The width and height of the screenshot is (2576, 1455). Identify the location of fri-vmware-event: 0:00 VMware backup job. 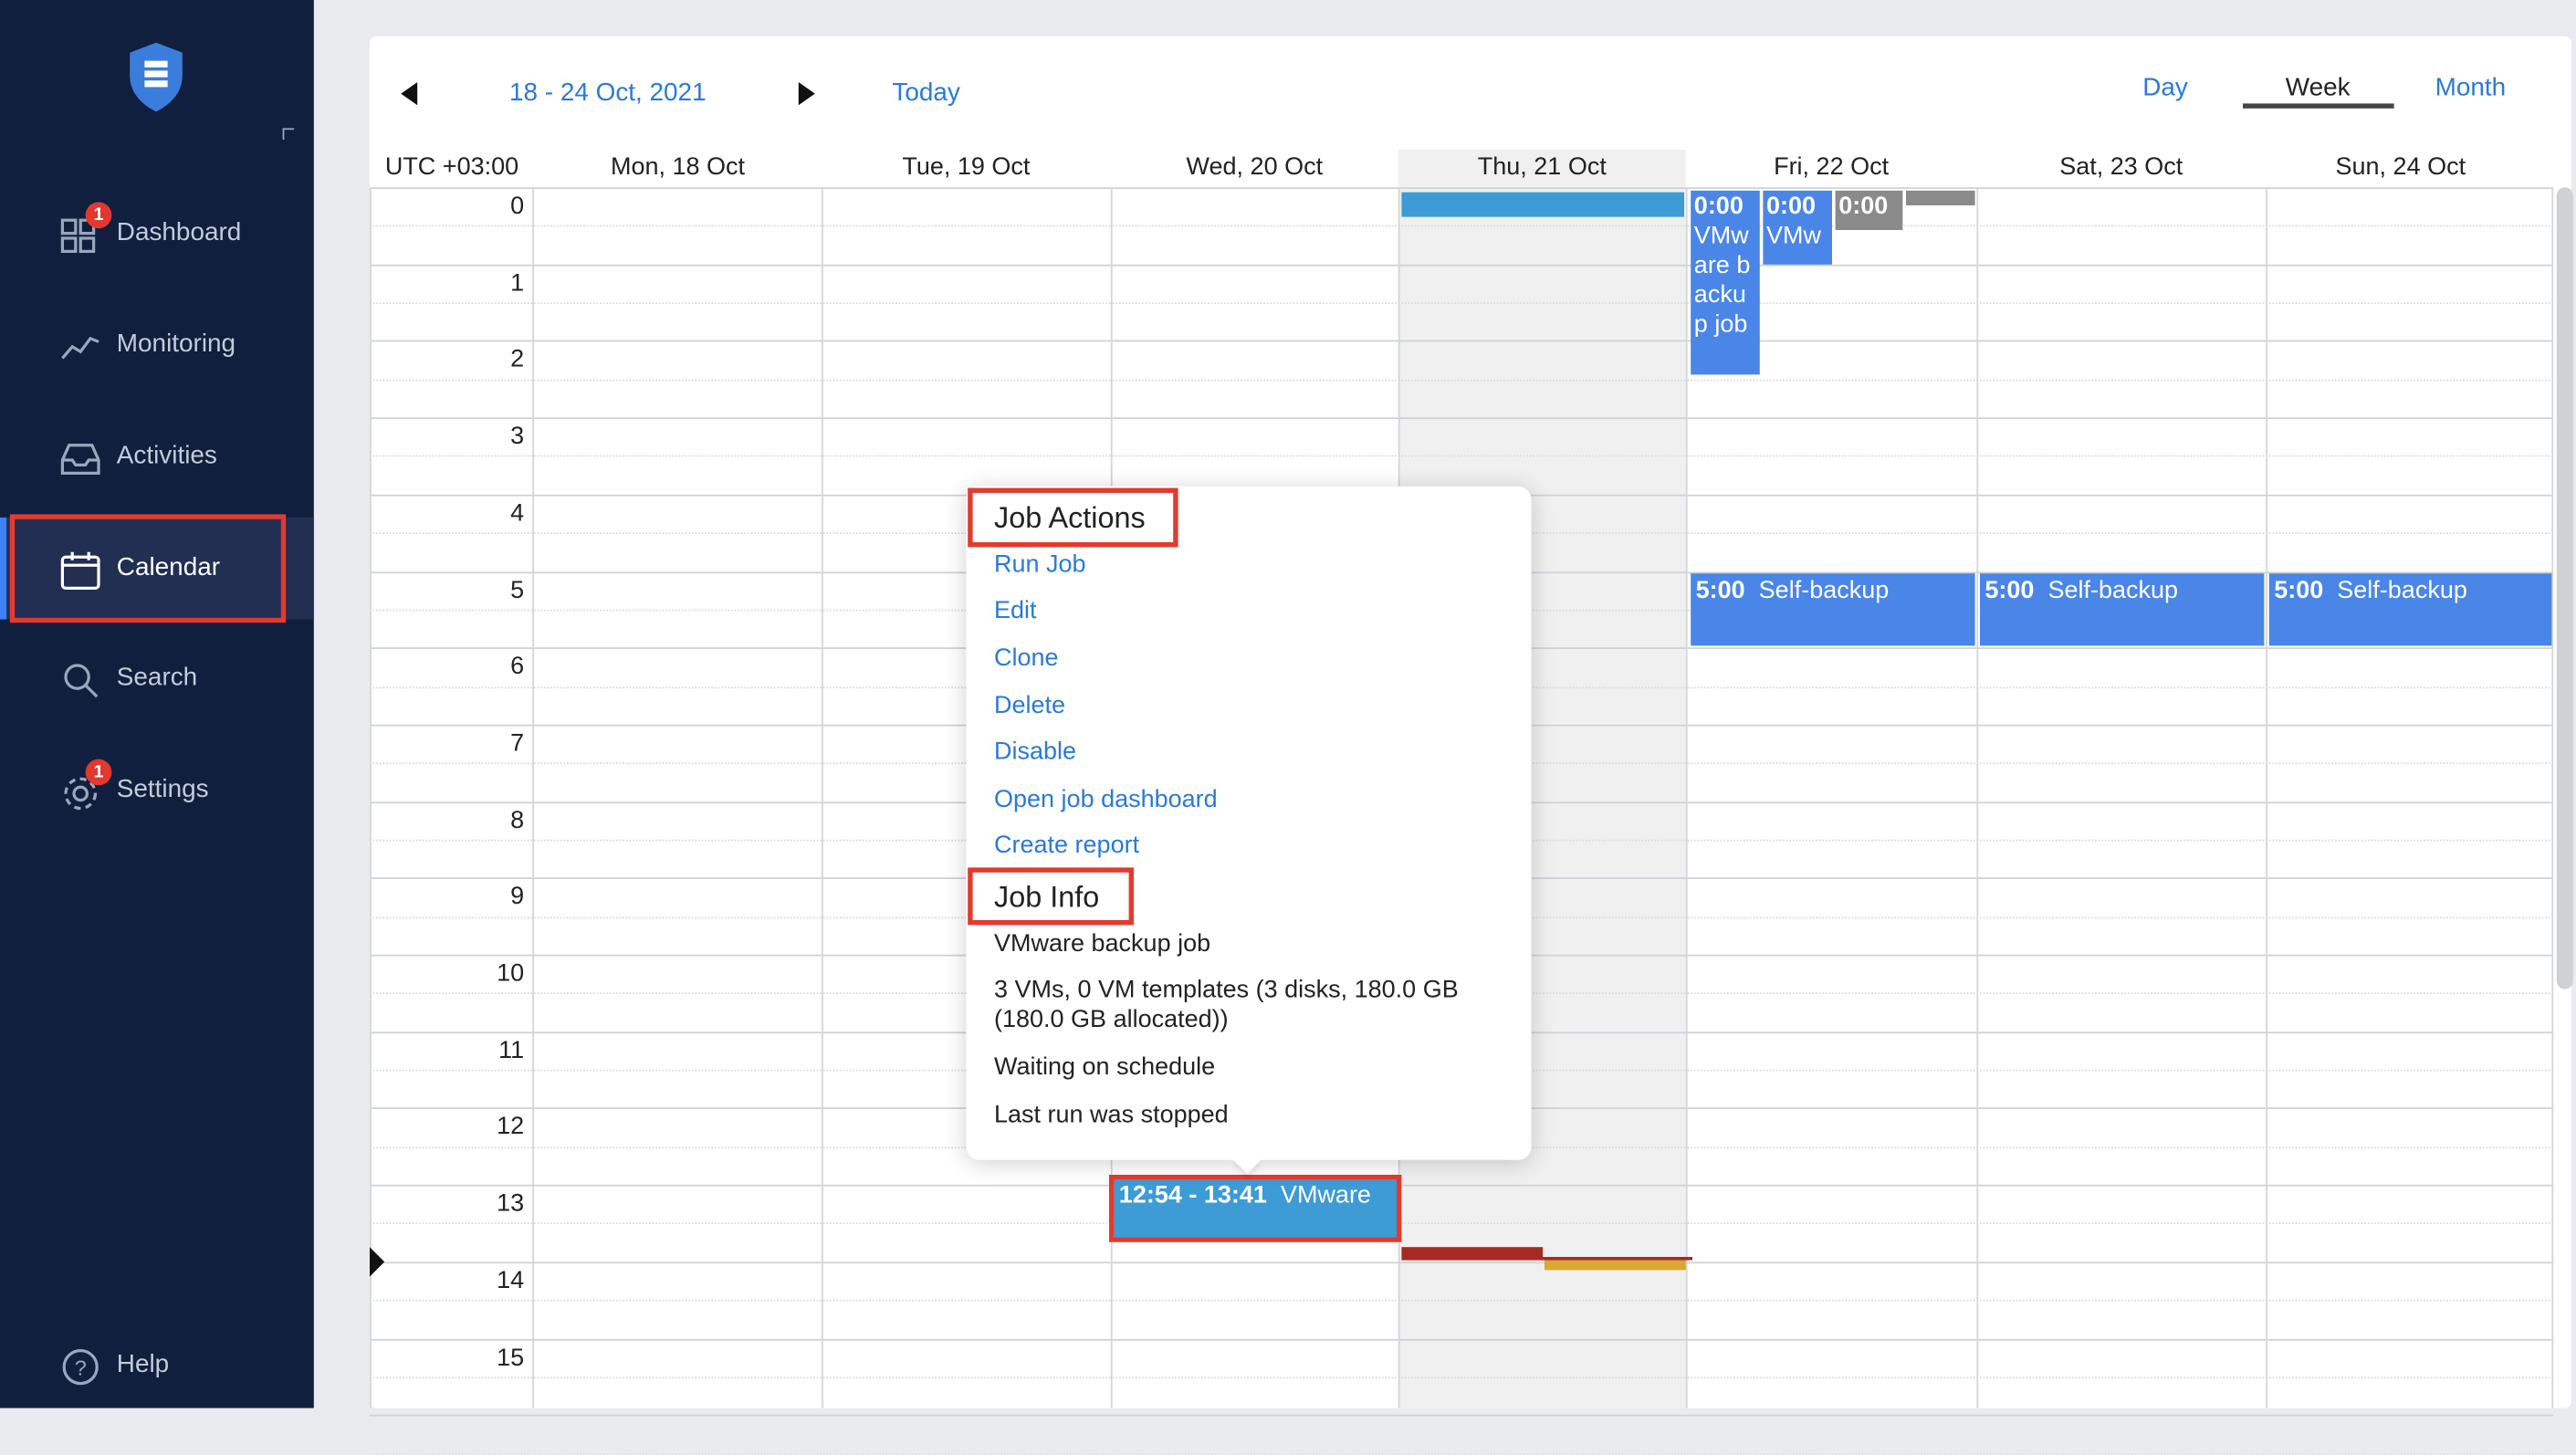
(1726, 283).